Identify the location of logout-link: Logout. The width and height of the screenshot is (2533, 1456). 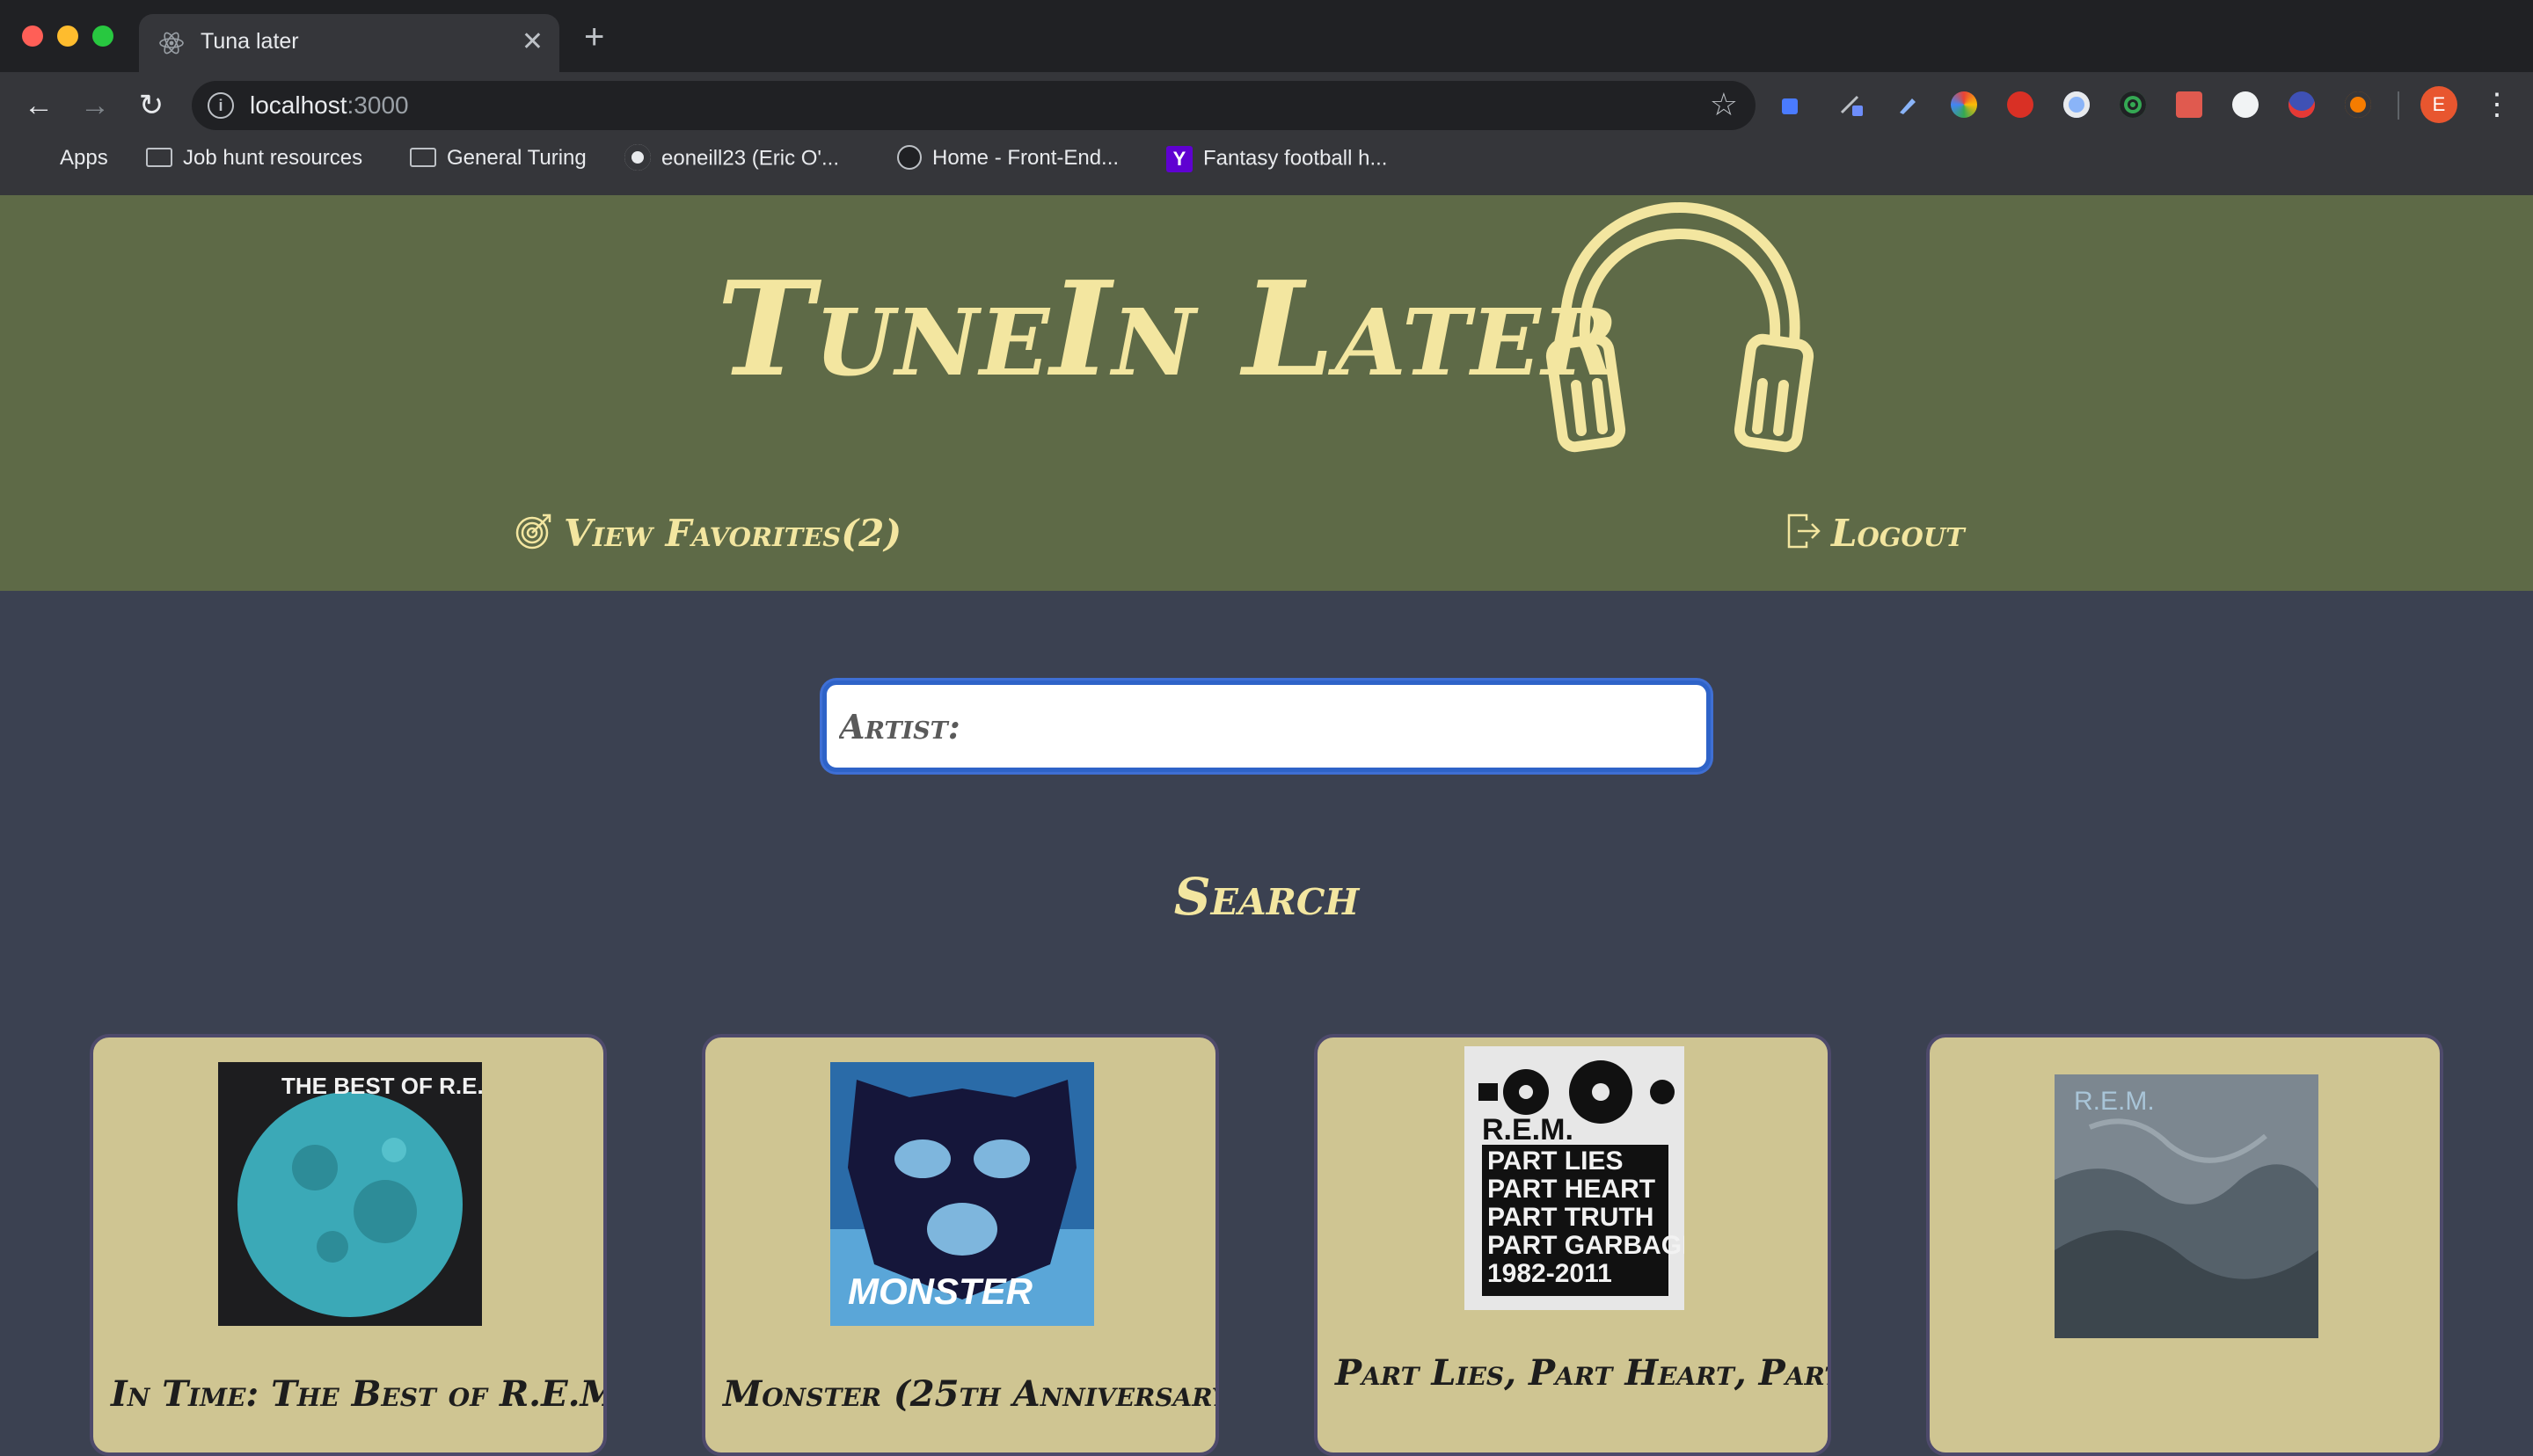
(1875, 534).